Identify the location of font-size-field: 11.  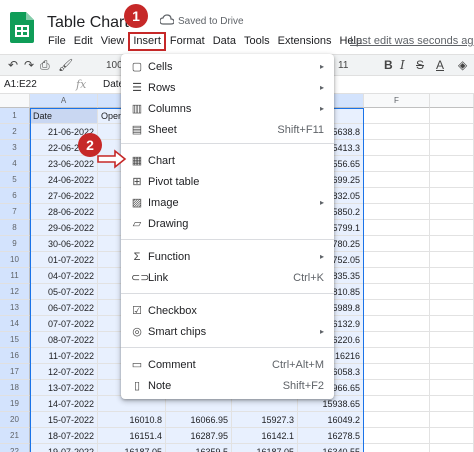
(343, 65).